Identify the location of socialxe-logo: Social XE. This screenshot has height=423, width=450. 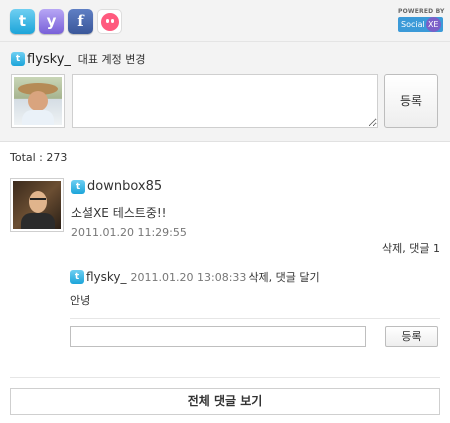
(420, 24).